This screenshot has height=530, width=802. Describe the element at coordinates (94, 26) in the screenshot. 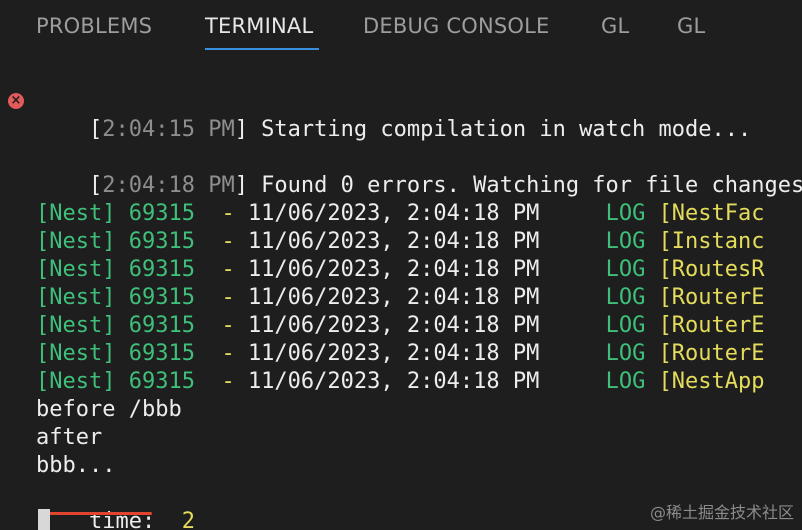

I see `tab-problems: PROBLEMS` at that location.